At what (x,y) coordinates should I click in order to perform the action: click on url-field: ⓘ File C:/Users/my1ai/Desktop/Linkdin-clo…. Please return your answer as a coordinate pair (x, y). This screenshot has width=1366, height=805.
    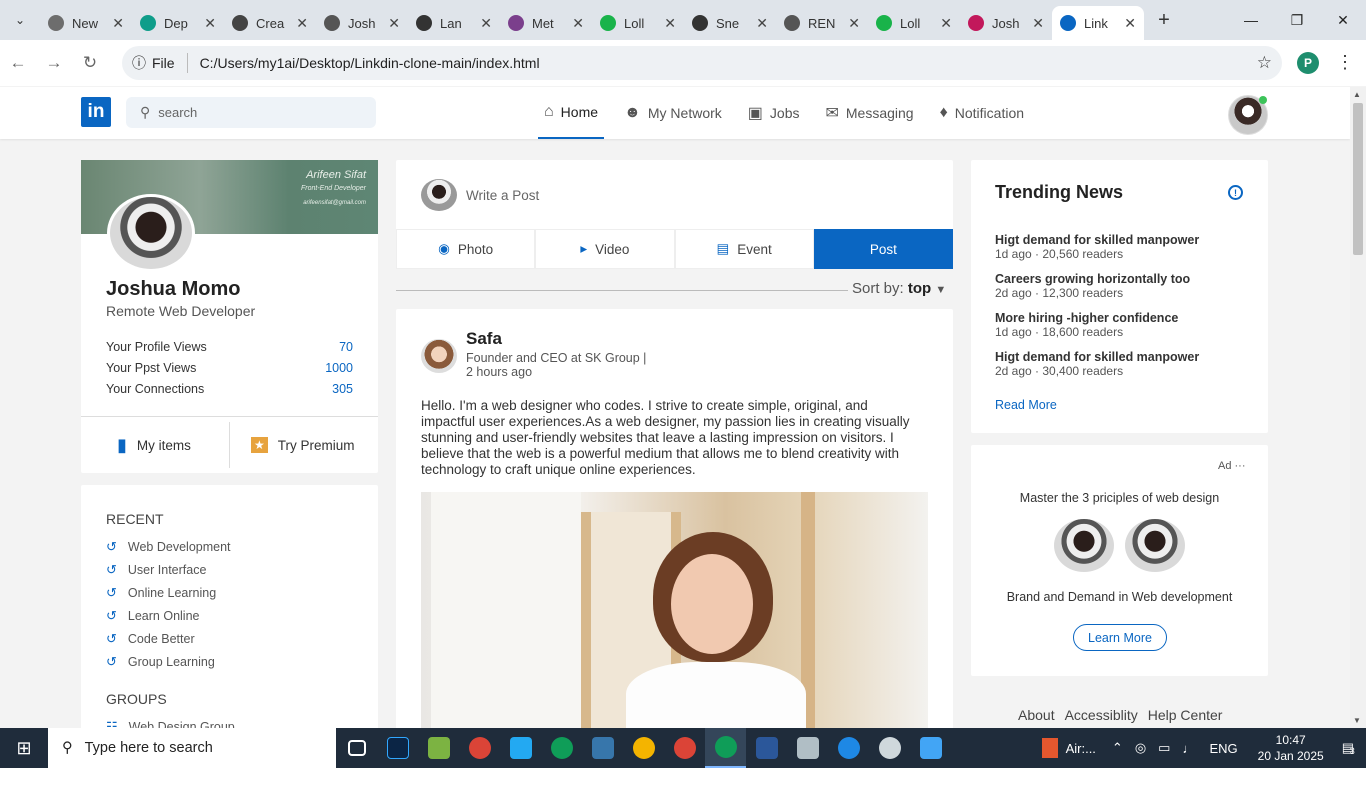
    Looking at the image, I should click on (702, 63).